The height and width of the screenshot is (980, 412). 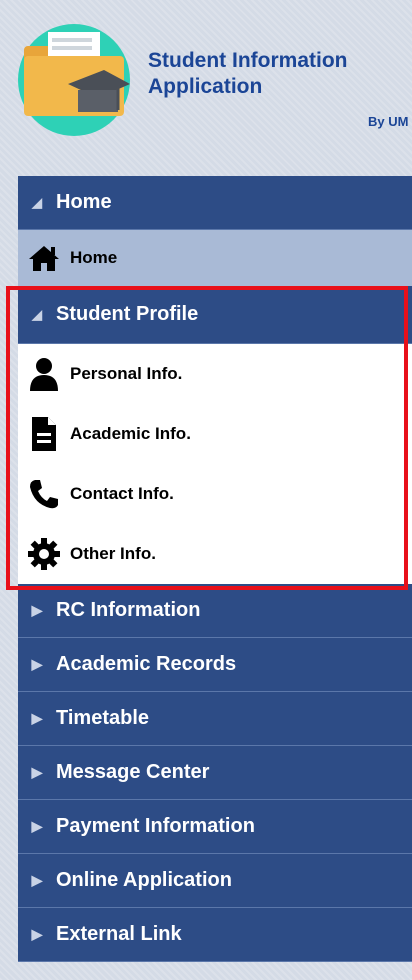 I want to click on app-title-line1: Student Information, so click(x=248, y=60).